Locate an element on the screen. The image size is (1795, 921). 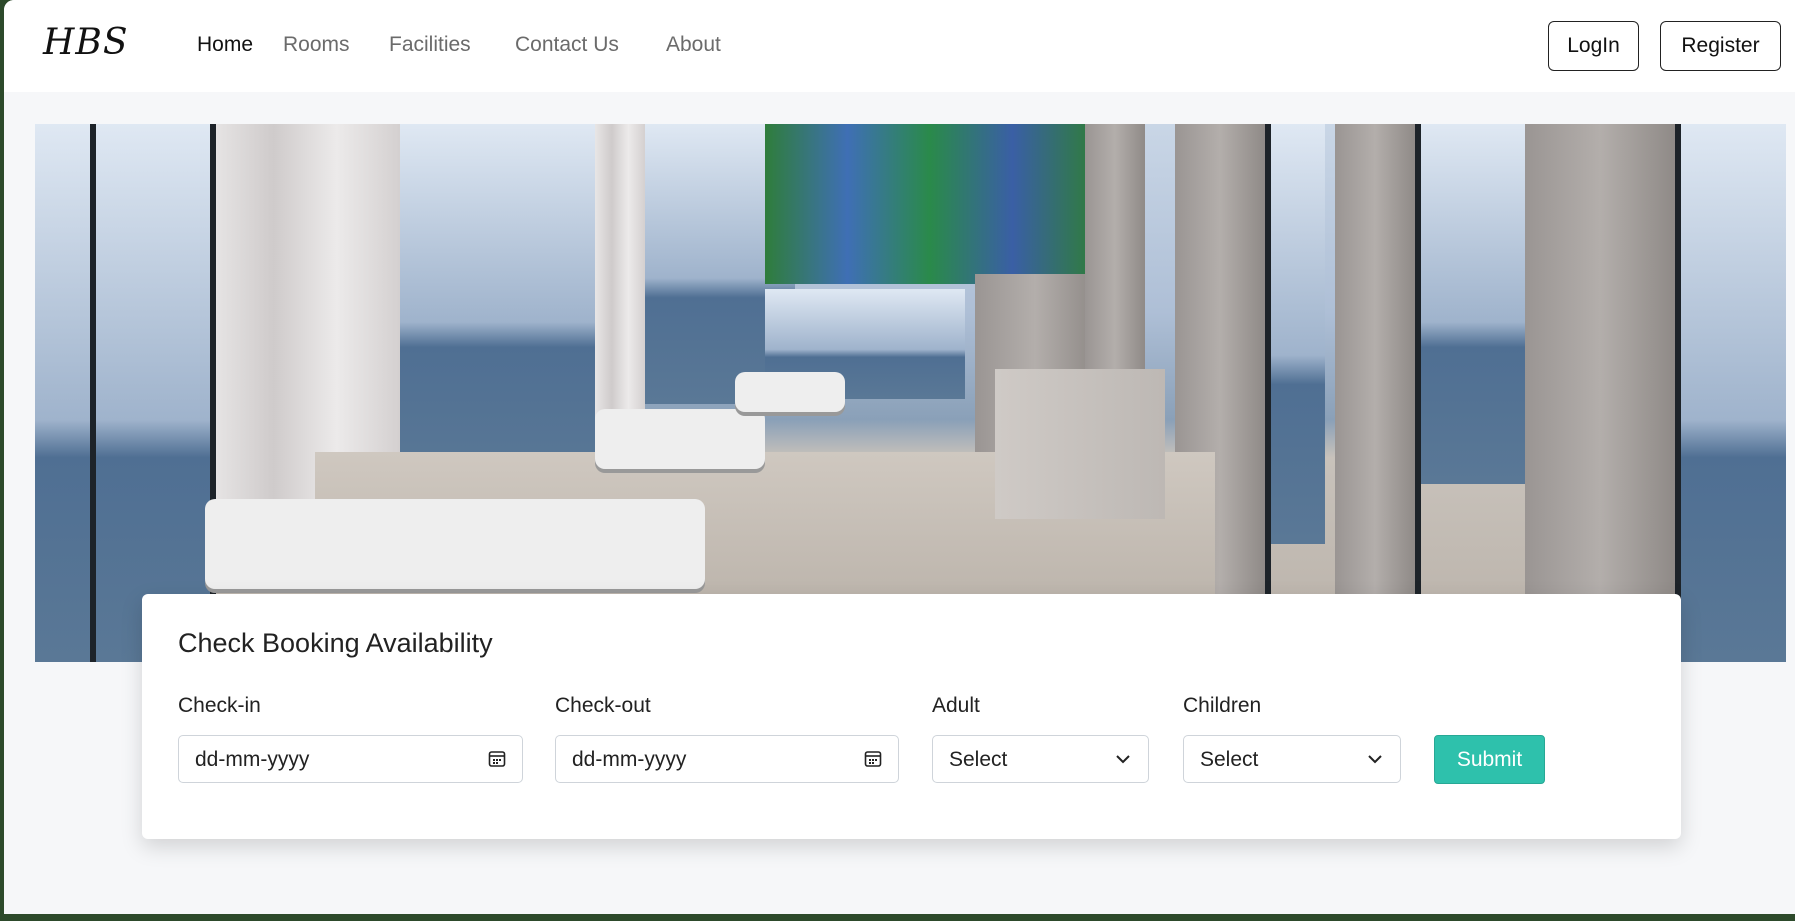
login-button: LogIn is located at coordinates (1593, 46).